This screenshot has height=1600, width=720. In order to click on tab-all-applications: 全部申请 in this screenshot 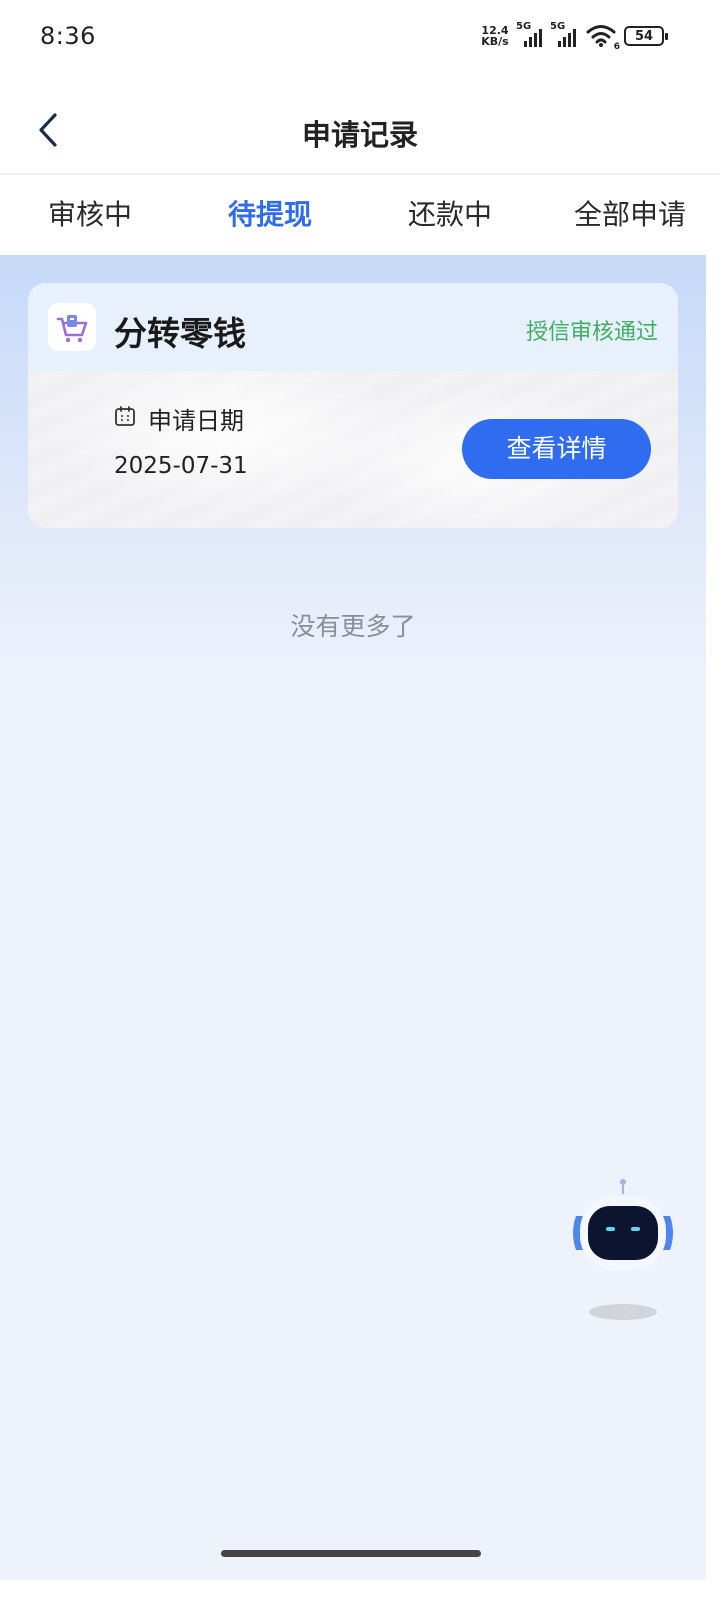, I will do `click(630, 215)`.